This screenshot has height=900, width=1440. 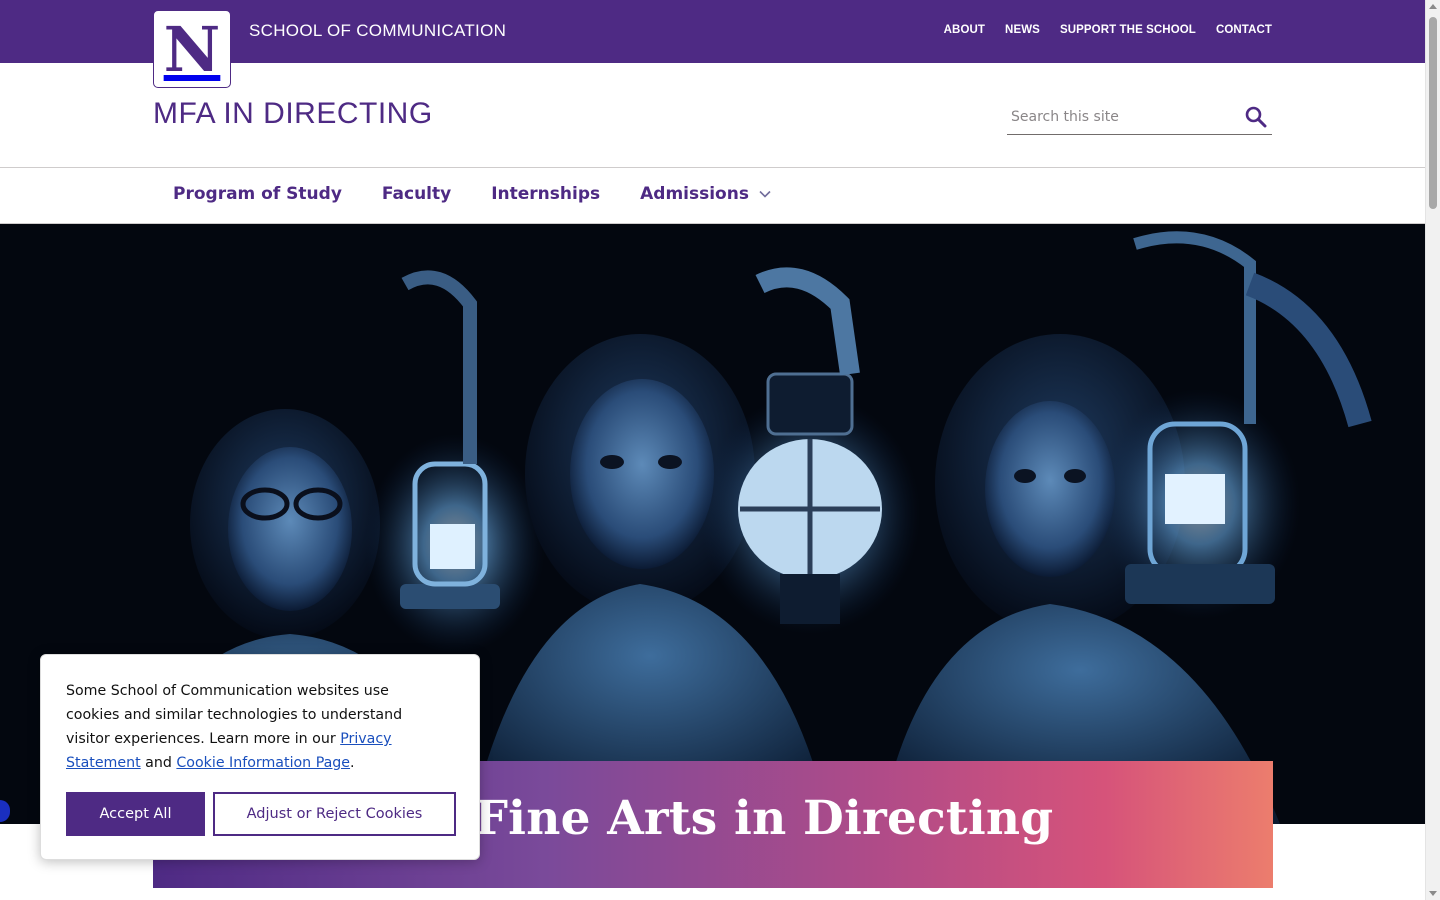 What do you see at coordinates (765, 194) in the screenshot?
I see `chevron-down-icon` at bounding box center [765, 194].